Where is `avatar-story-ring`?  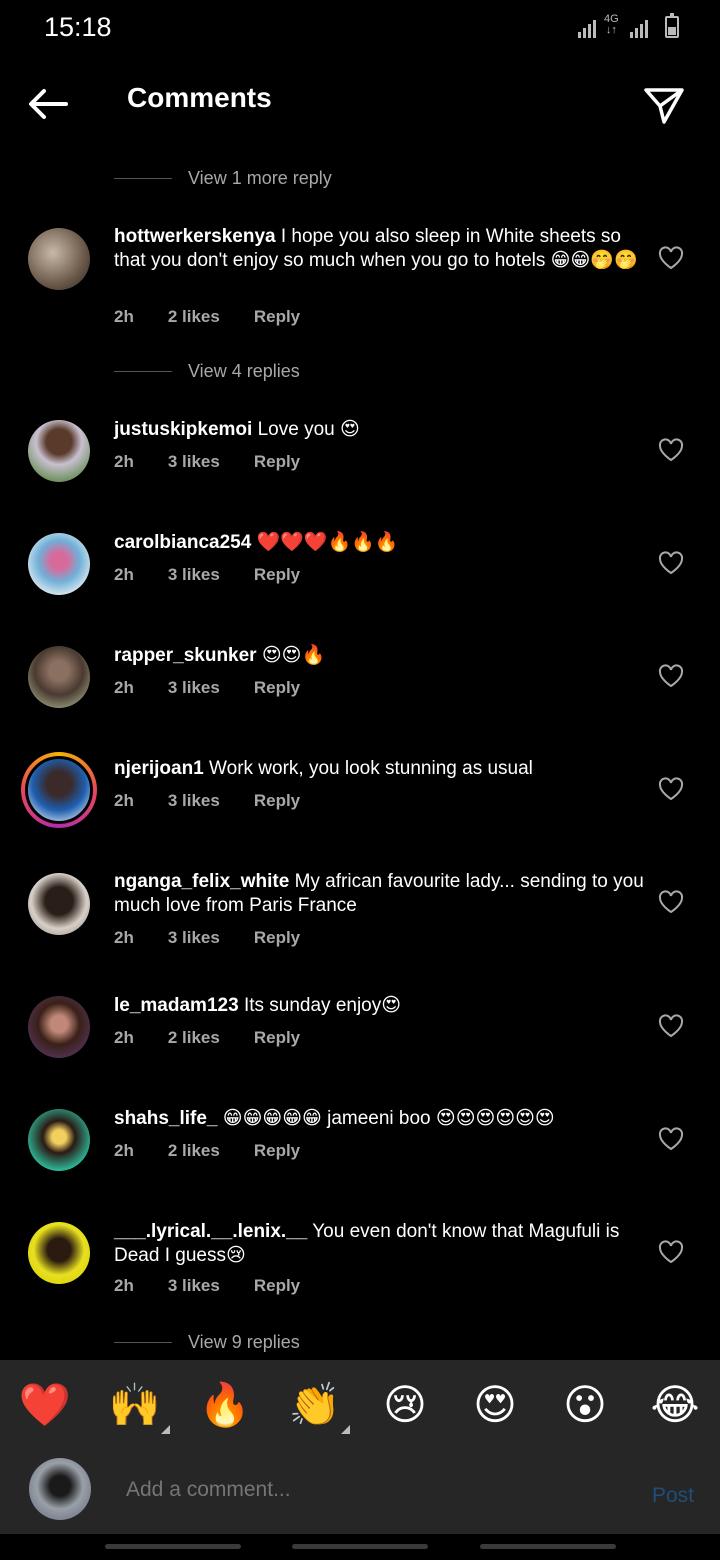
avatar-story-ring is located at coordinates (59, 790).